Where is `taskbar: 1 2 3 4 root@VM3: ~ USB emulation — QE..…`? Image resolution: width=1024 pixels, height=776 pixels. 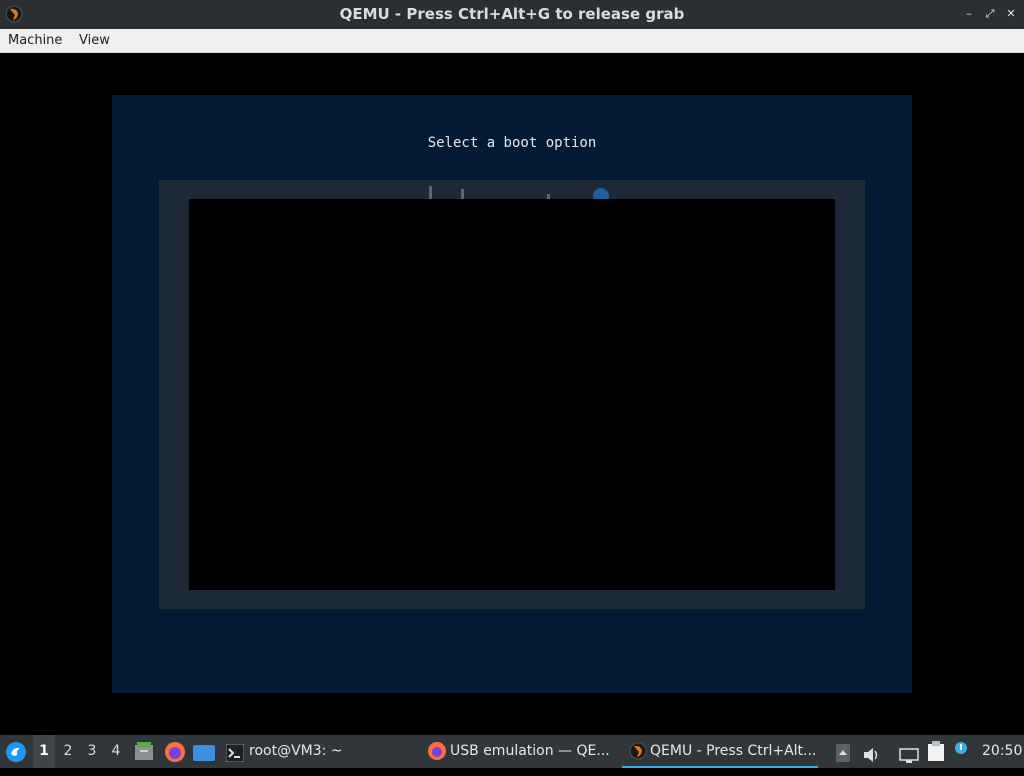 taskbar: 1 2 3 4 root@VM3: ~ USB emulation — QE..… is located at coordinates (512, 751).